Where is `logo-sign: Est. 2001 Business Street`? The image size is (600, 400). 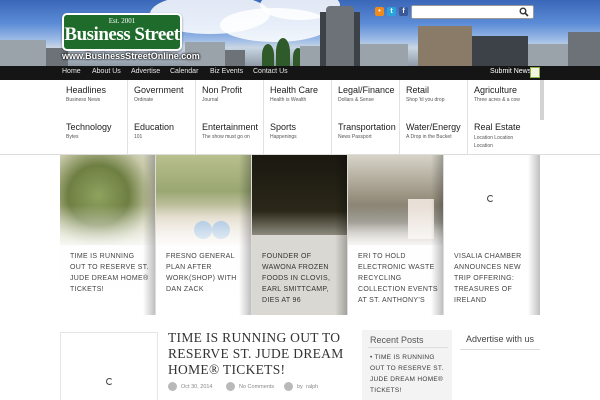
logo-sign: Est. 2001 Business Street is located at coordinates (122, 32).